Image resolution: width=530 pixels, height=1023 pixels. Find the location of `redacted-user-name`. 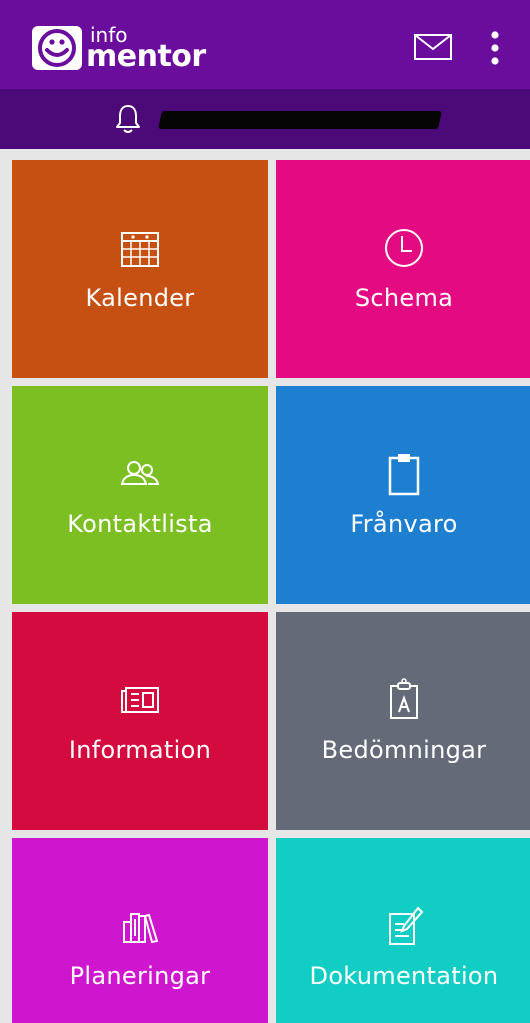

redacted-user-name is located at coordinates (300, 120).